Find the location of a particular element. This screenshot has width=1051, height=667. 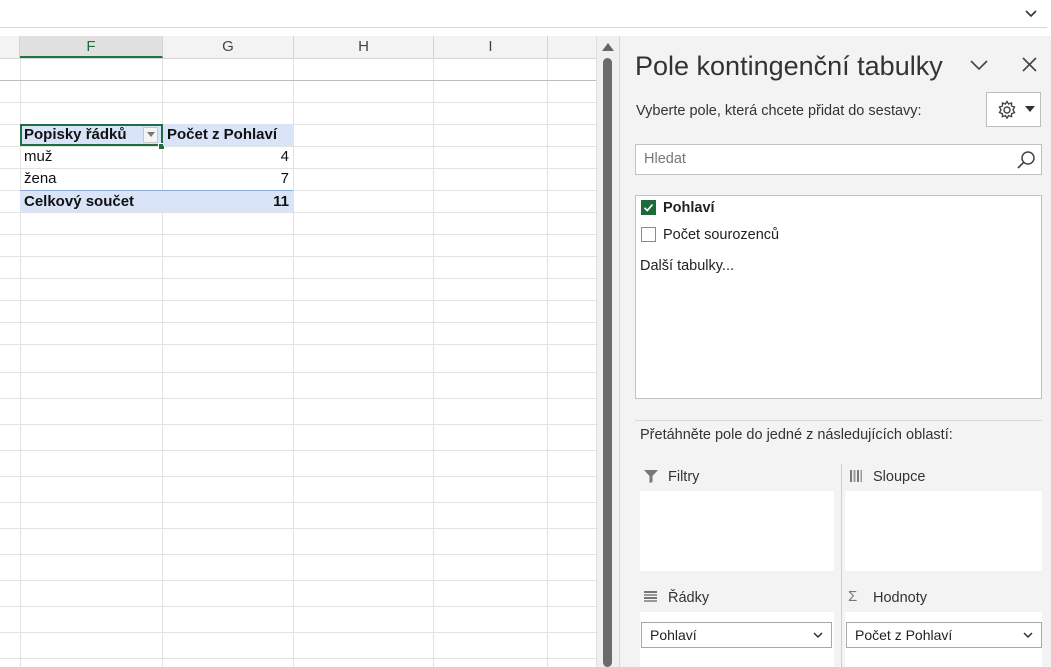

scrollbar-thumb is located at coordinates (607, 362).